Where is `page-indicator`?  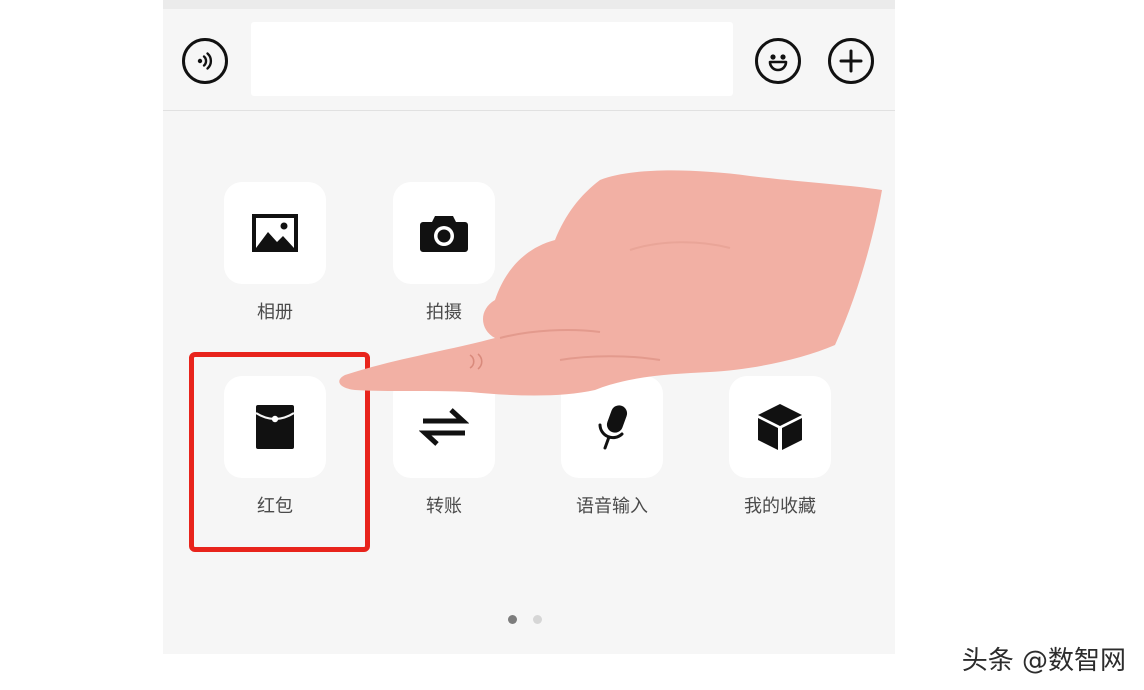 page-indicator is located at coordinates (525, 619).